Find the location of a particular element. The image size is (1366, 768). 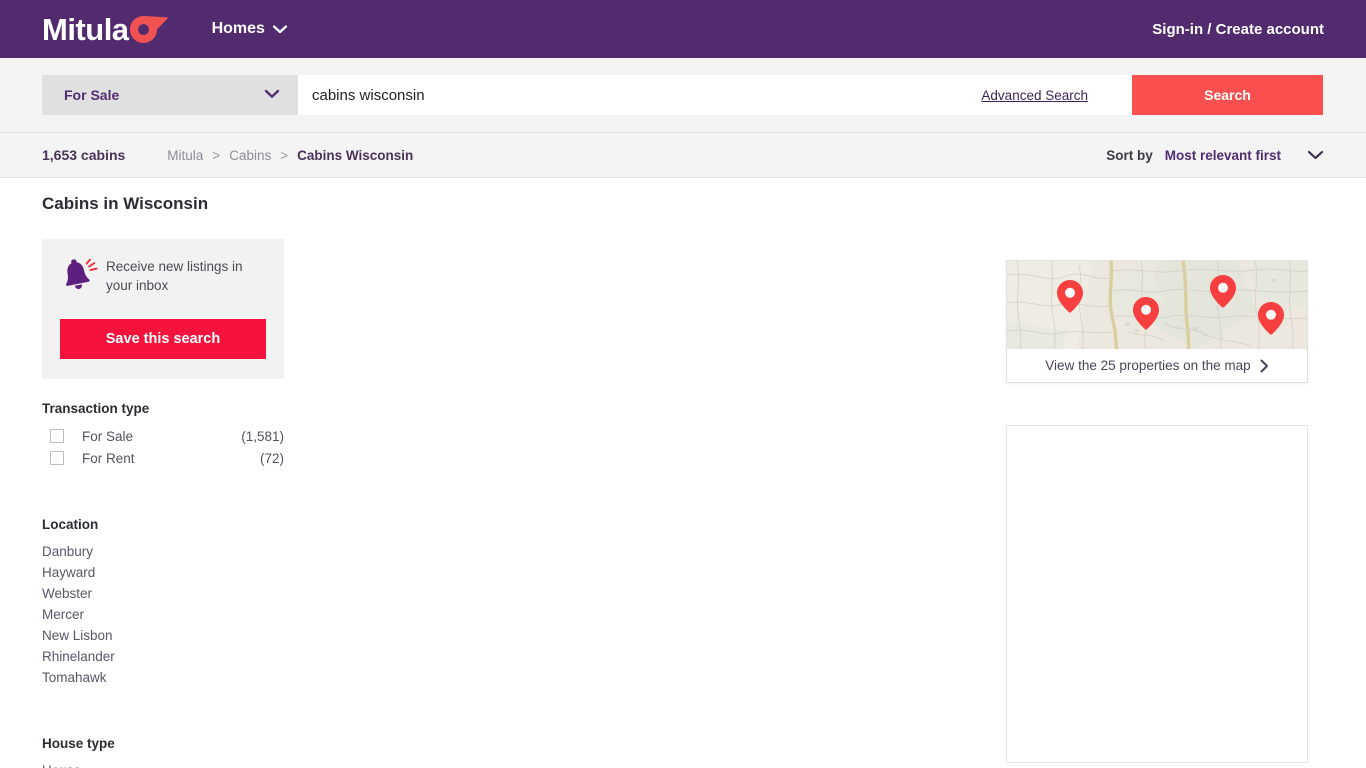

transaction-type-select: For Sale is located at coordinates (170, 95).